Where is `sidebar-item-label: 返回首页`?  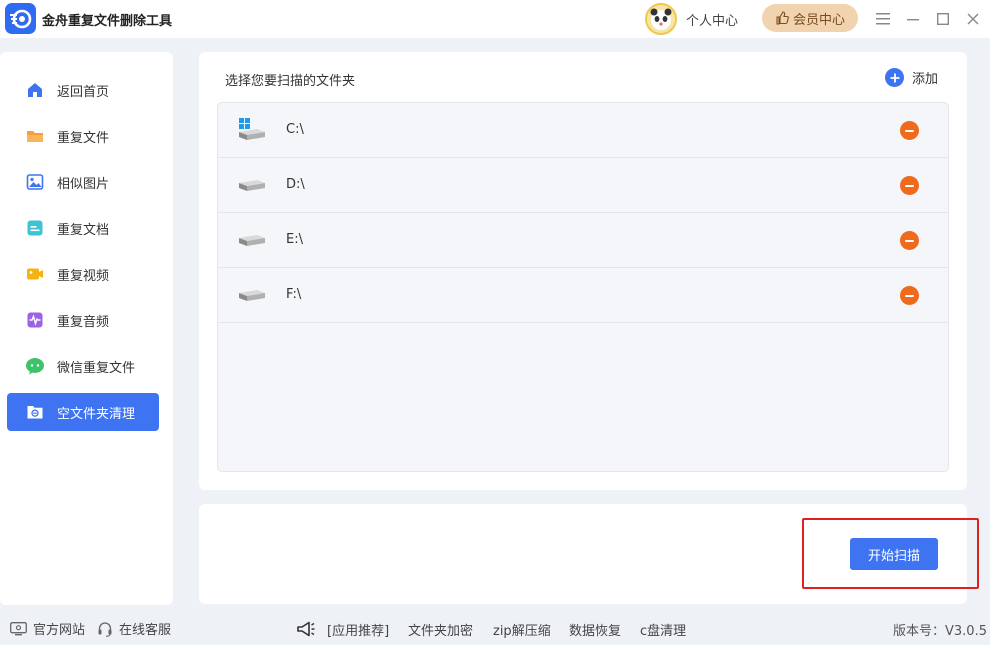 sidebar-item-label: 返回首页 is located at coordinates (83, 92).